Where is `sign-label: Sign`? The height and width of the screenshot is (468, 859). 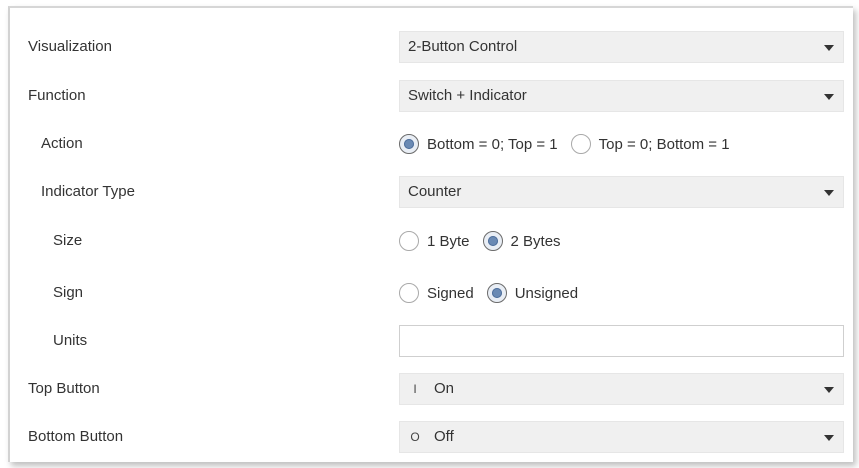 sign-label: Sign is located at coordinates (68, 292).